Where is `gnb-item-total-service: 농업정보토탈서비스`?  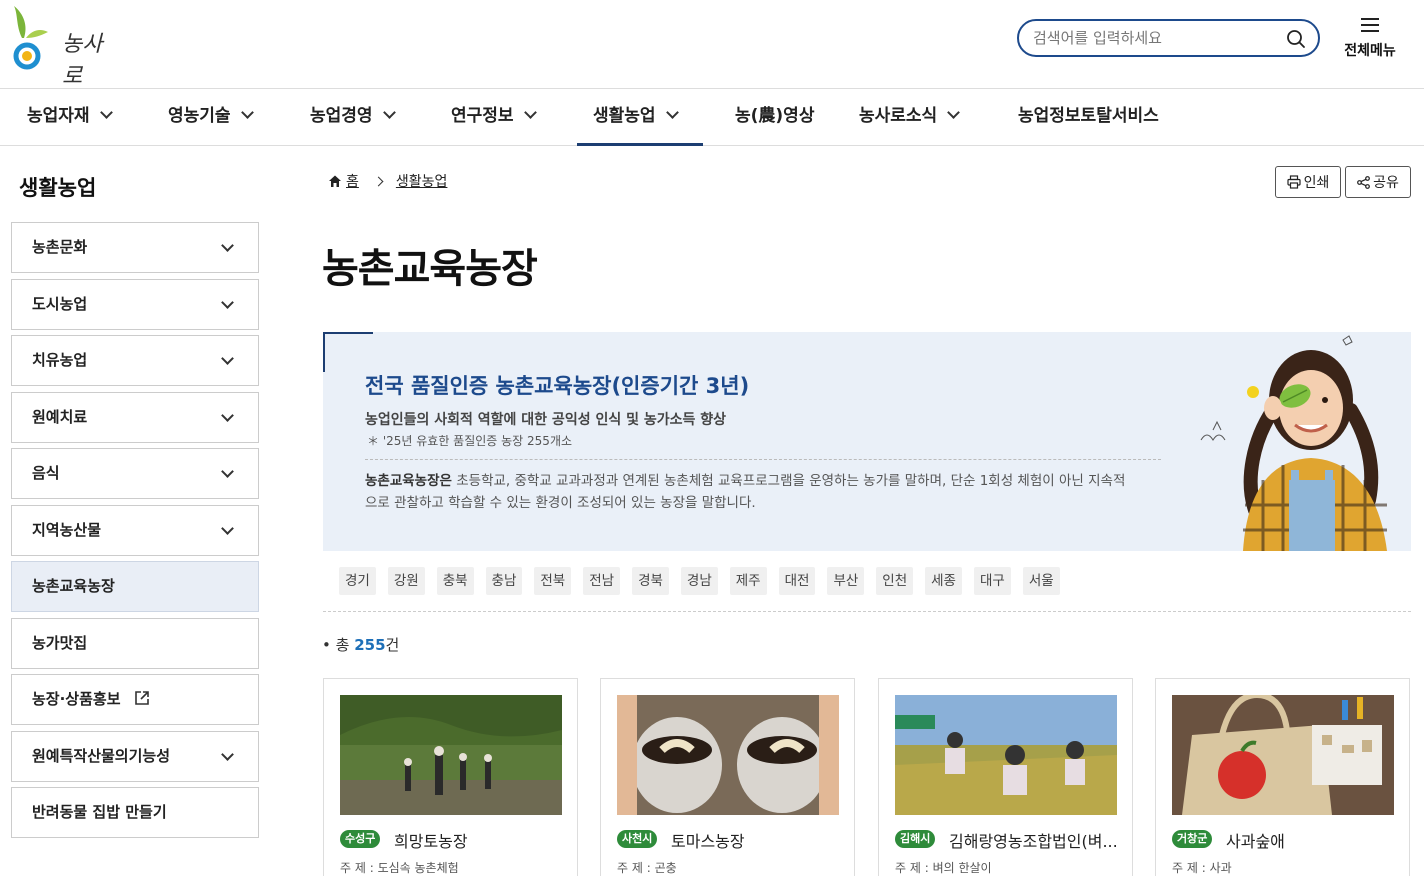 gnb-item-total-service: 농업정보토탈서비스 is located at coordinates (1088, 117).